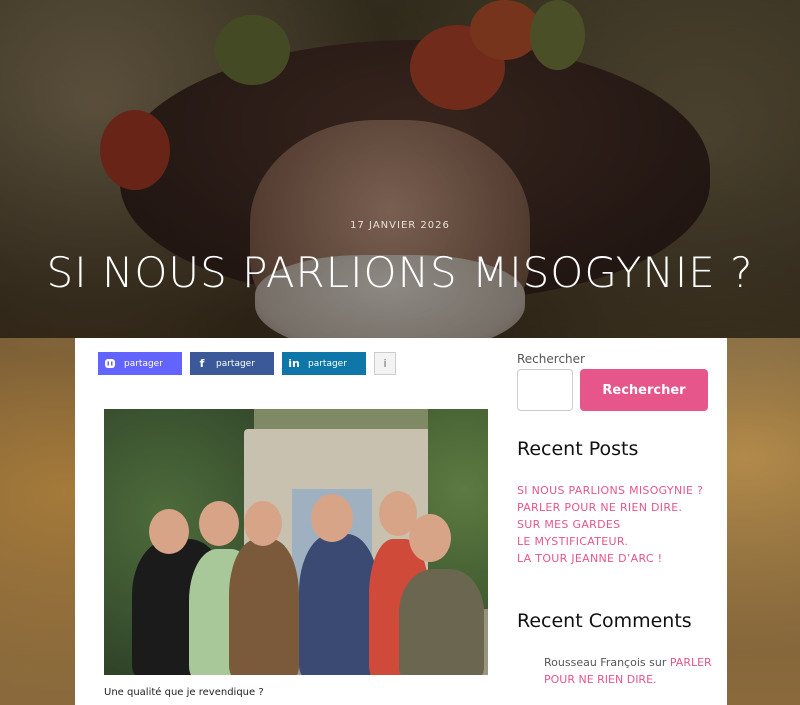 The height and width of the screenshot is (705, 800). What do you see at coordinates (595, 662) in the screenshot?
I see `comment-author: Rousseau François` at bounding box center [595, 662].